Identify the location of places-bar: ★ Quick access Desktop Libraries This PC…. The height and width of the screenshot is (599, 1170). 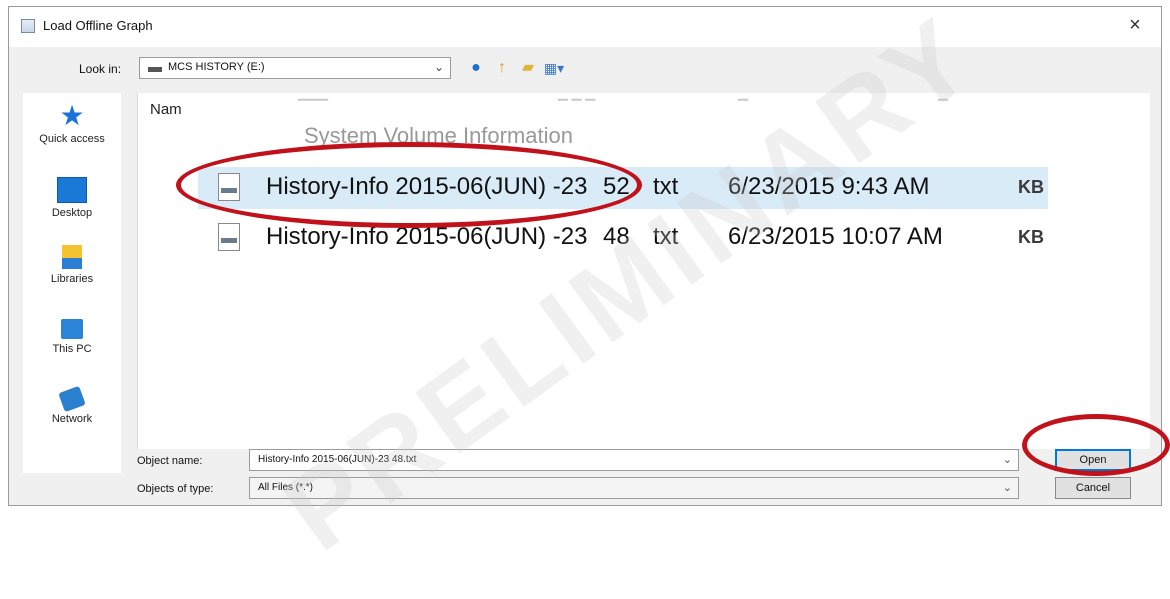
(72, 283).